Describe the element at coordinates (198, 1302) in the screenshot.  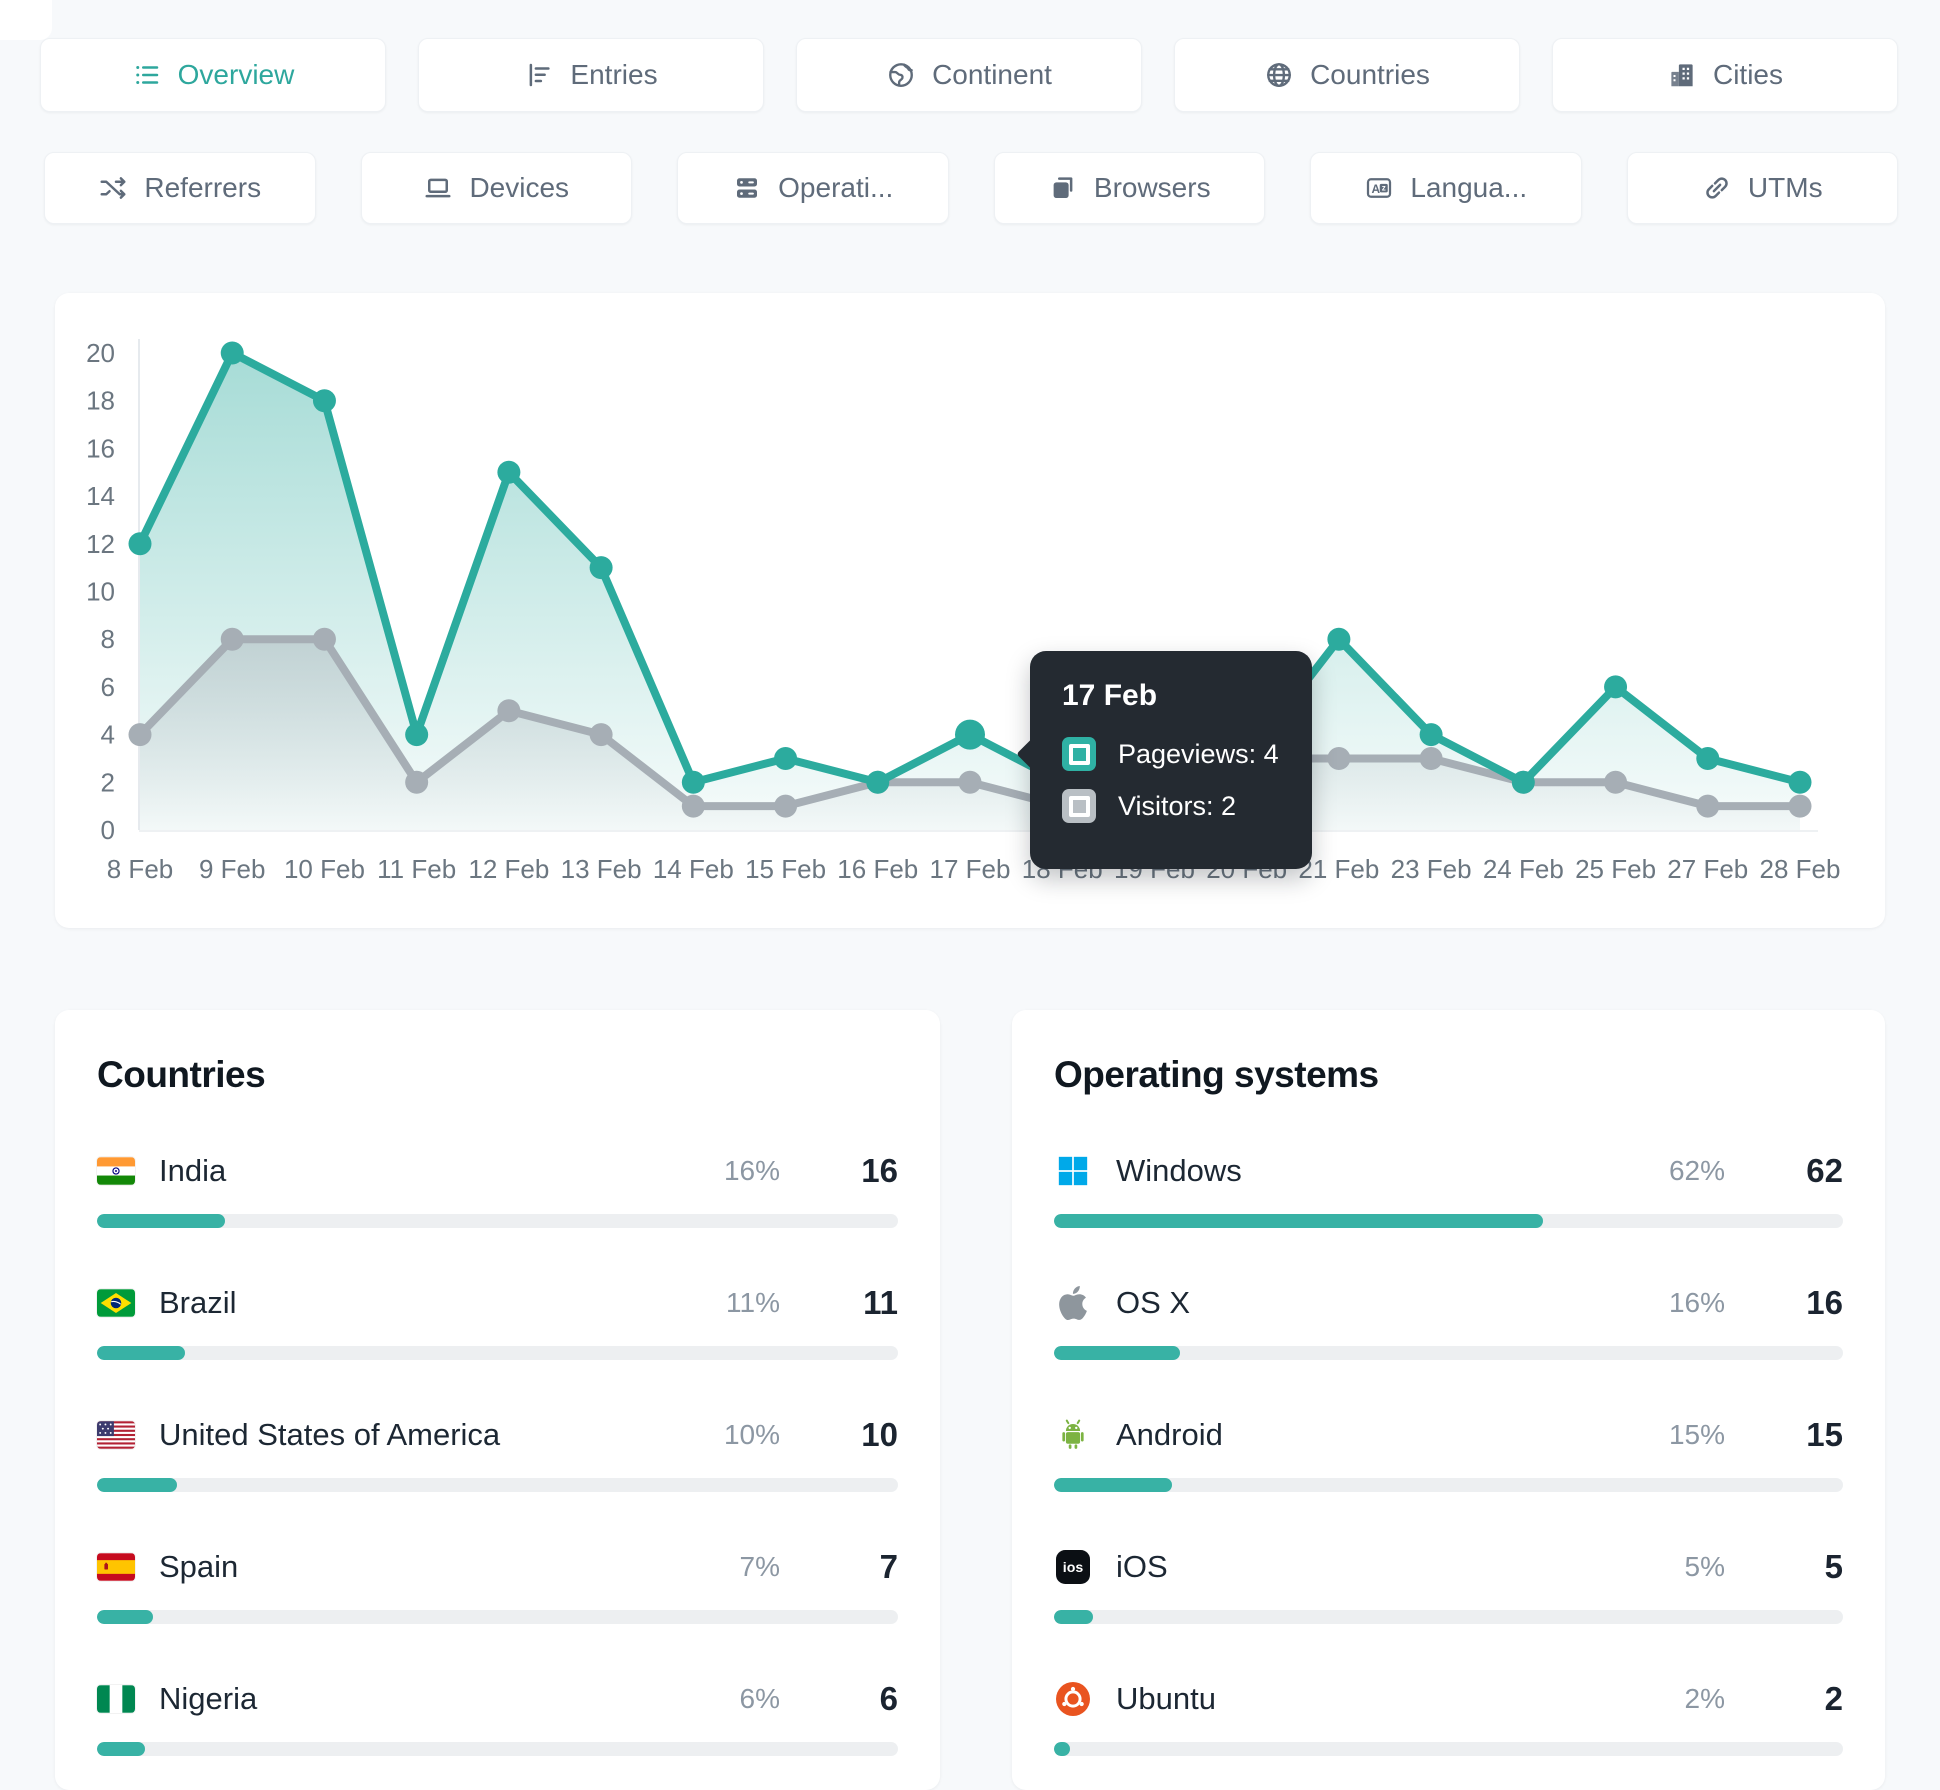
I see `country-name: Brazil` at that location.